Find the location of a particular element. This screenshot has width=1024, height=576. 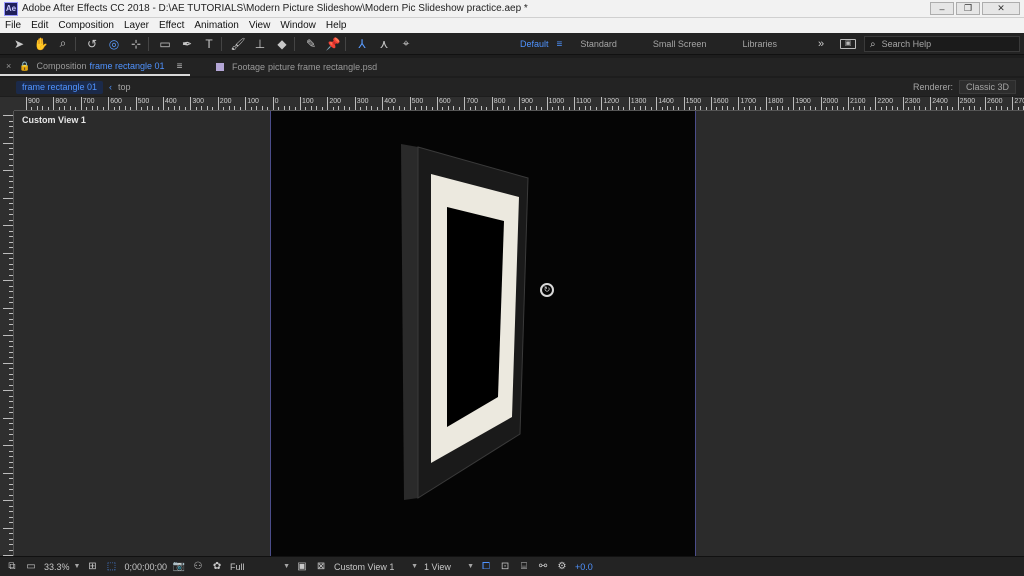

view-layout-dropdown: 1 View ▼ is located at coordinates (449, 567).